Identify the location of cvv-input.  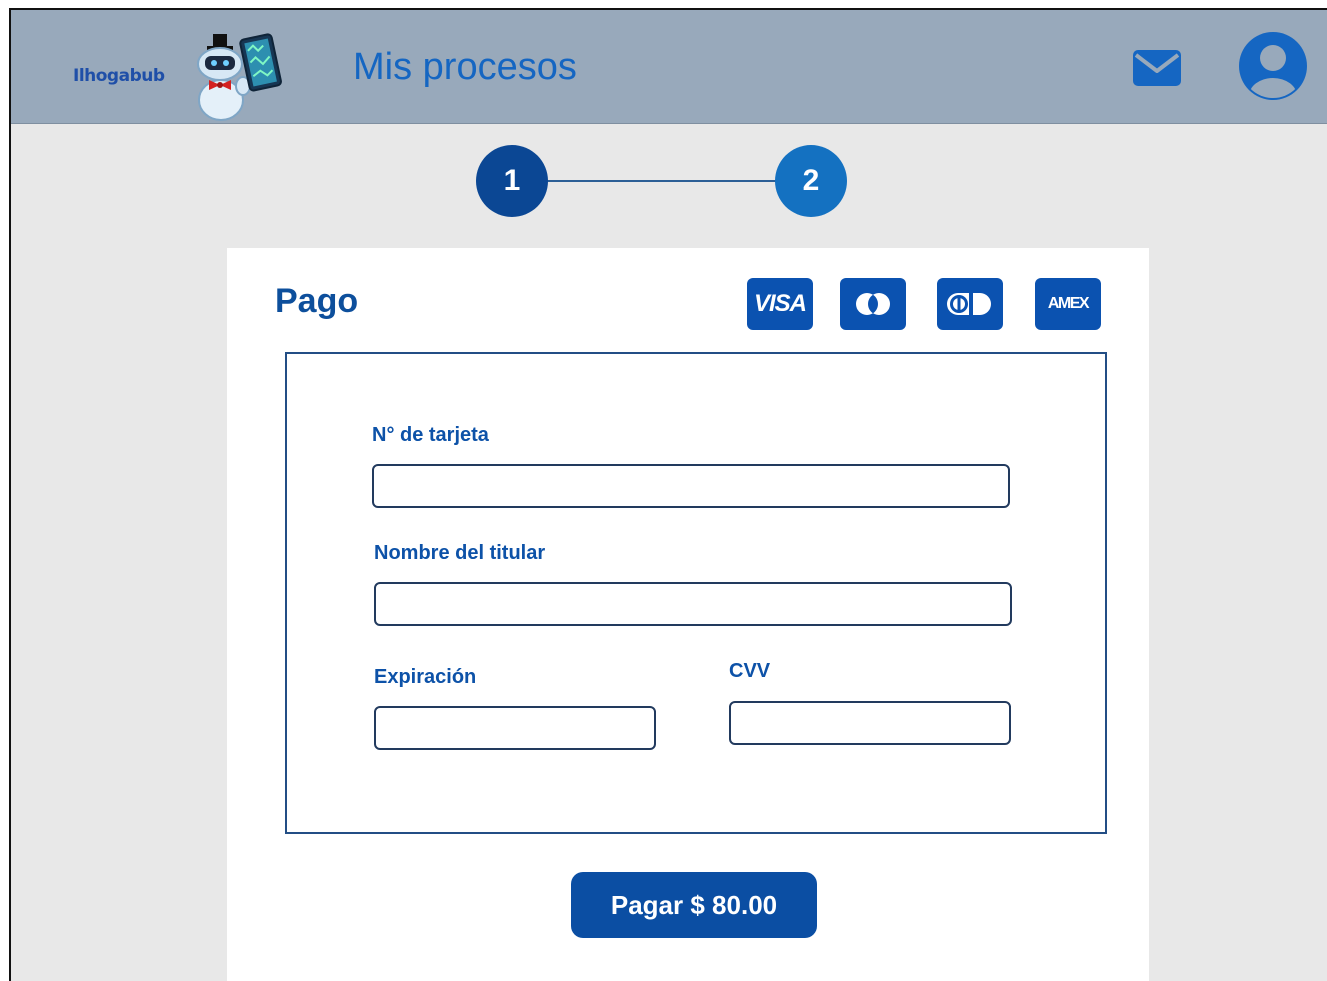
(870, 723).